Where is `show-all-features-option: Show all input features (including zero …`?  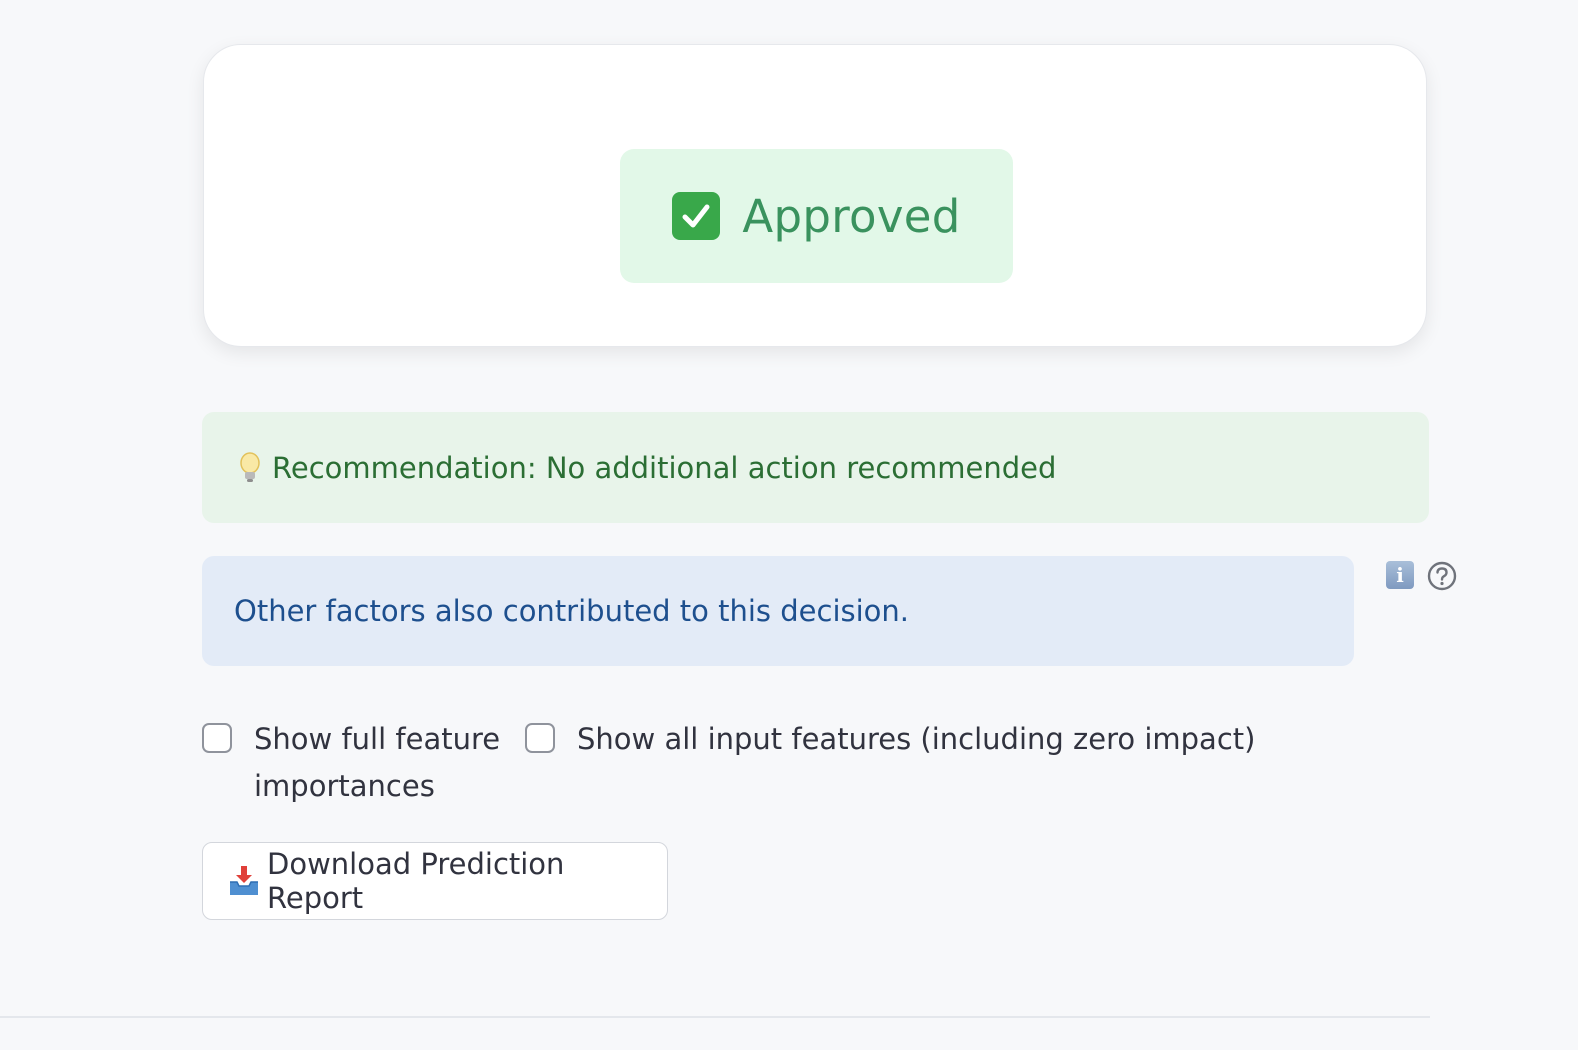 show-all-features-option: Show all input features (including zero … is located at coordinates (905, 739).